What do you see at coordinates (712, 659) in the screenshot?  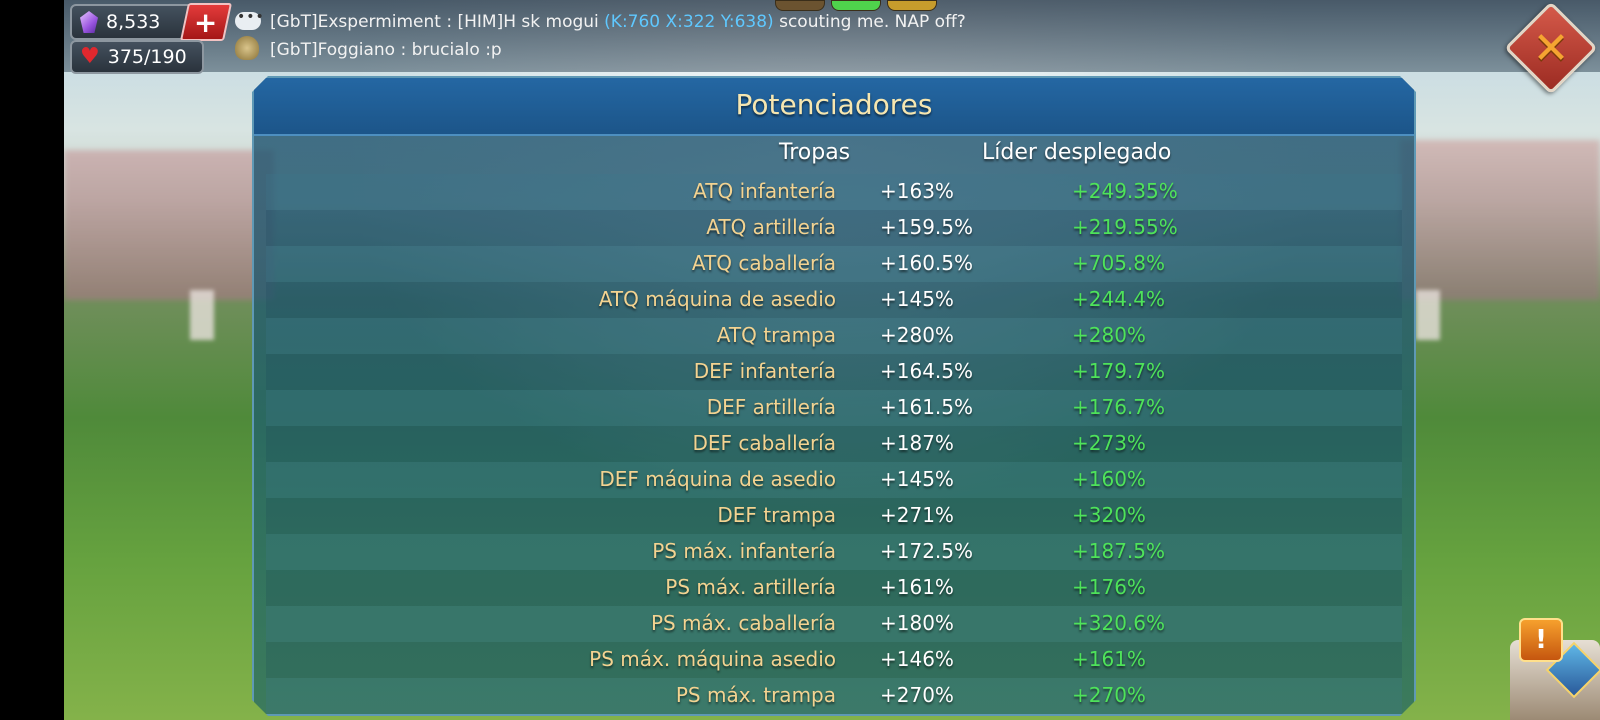 I see `row-label: PS máx. máquina asedio` at bounding box center [712, 659].